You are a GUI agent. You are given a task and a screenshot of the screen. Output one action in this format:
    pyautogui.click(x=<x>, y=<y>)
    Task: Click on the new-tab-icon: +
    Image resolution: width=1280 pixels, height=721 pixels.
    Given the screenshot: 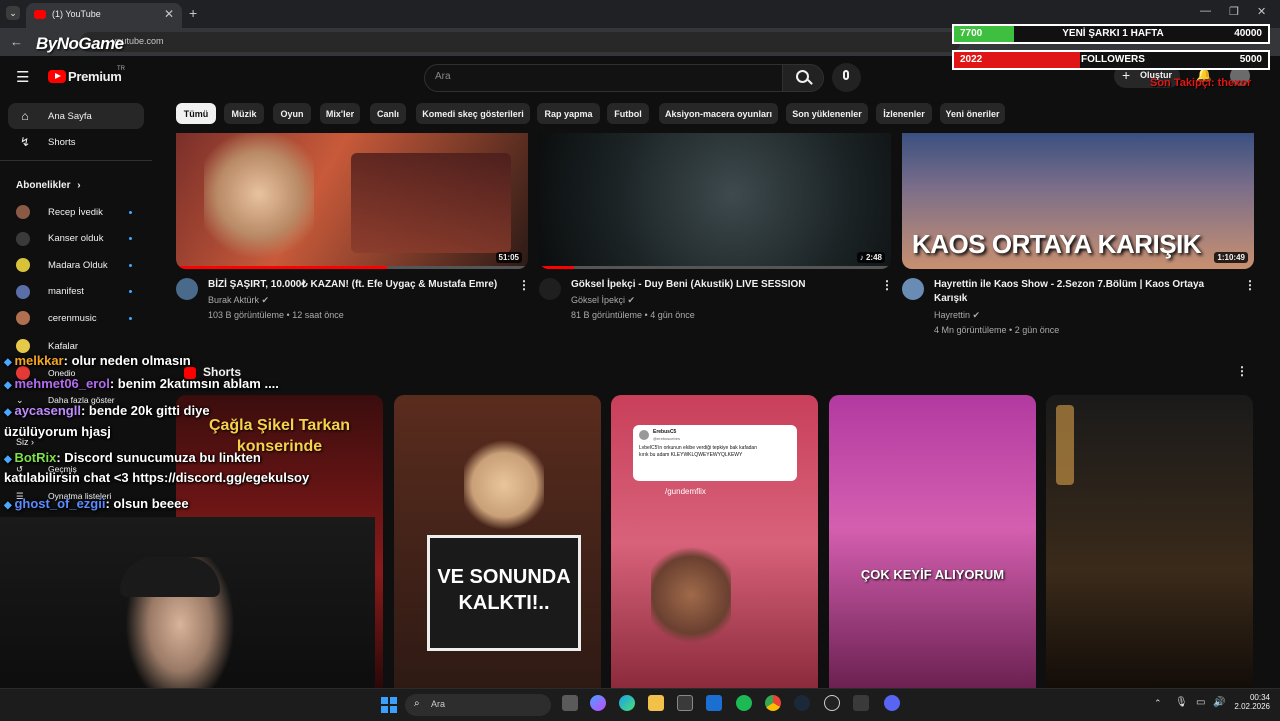 What is the action you would take?
    pyautogui.click(x=193, y=13)
    